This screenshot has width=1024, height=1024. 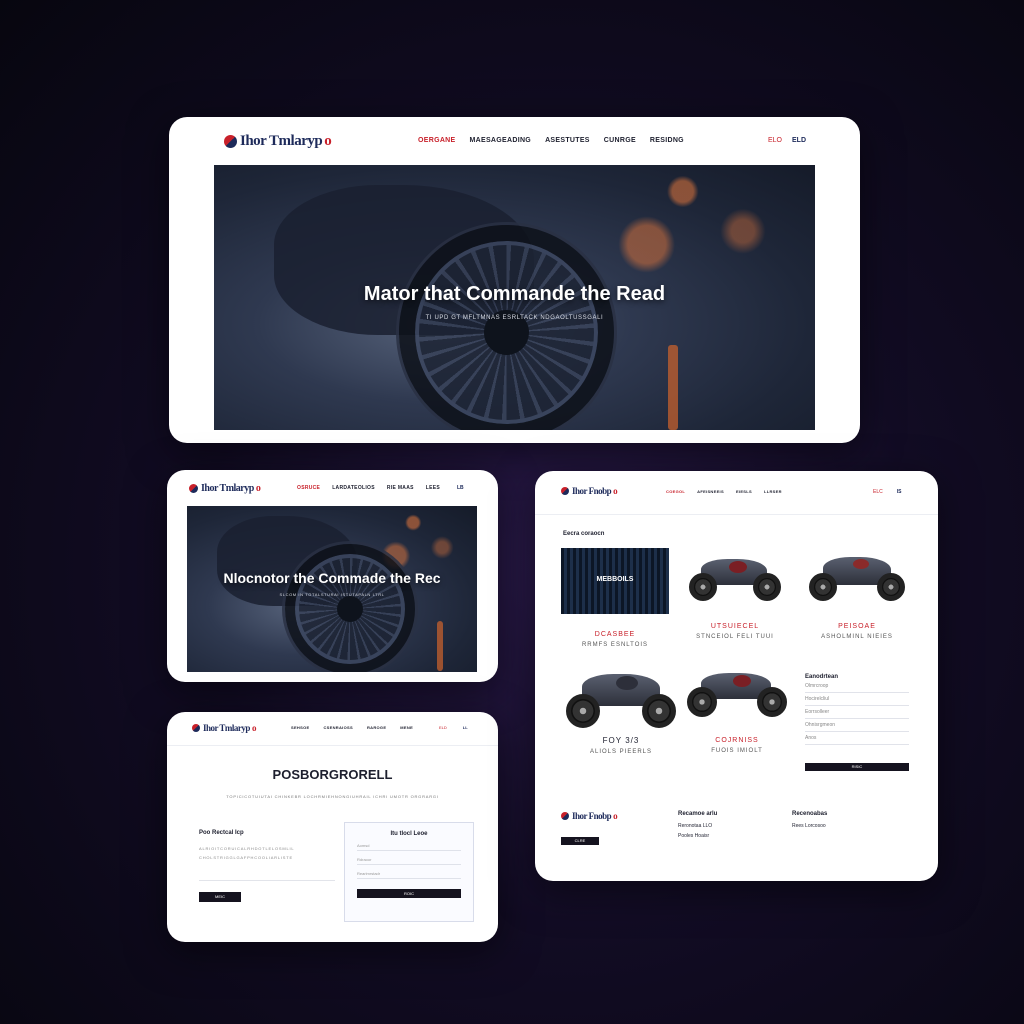 What do you see at coordinates (465, 727) in the screenshot?
I see `user-menu: LL` at bounding box center [465, 727].